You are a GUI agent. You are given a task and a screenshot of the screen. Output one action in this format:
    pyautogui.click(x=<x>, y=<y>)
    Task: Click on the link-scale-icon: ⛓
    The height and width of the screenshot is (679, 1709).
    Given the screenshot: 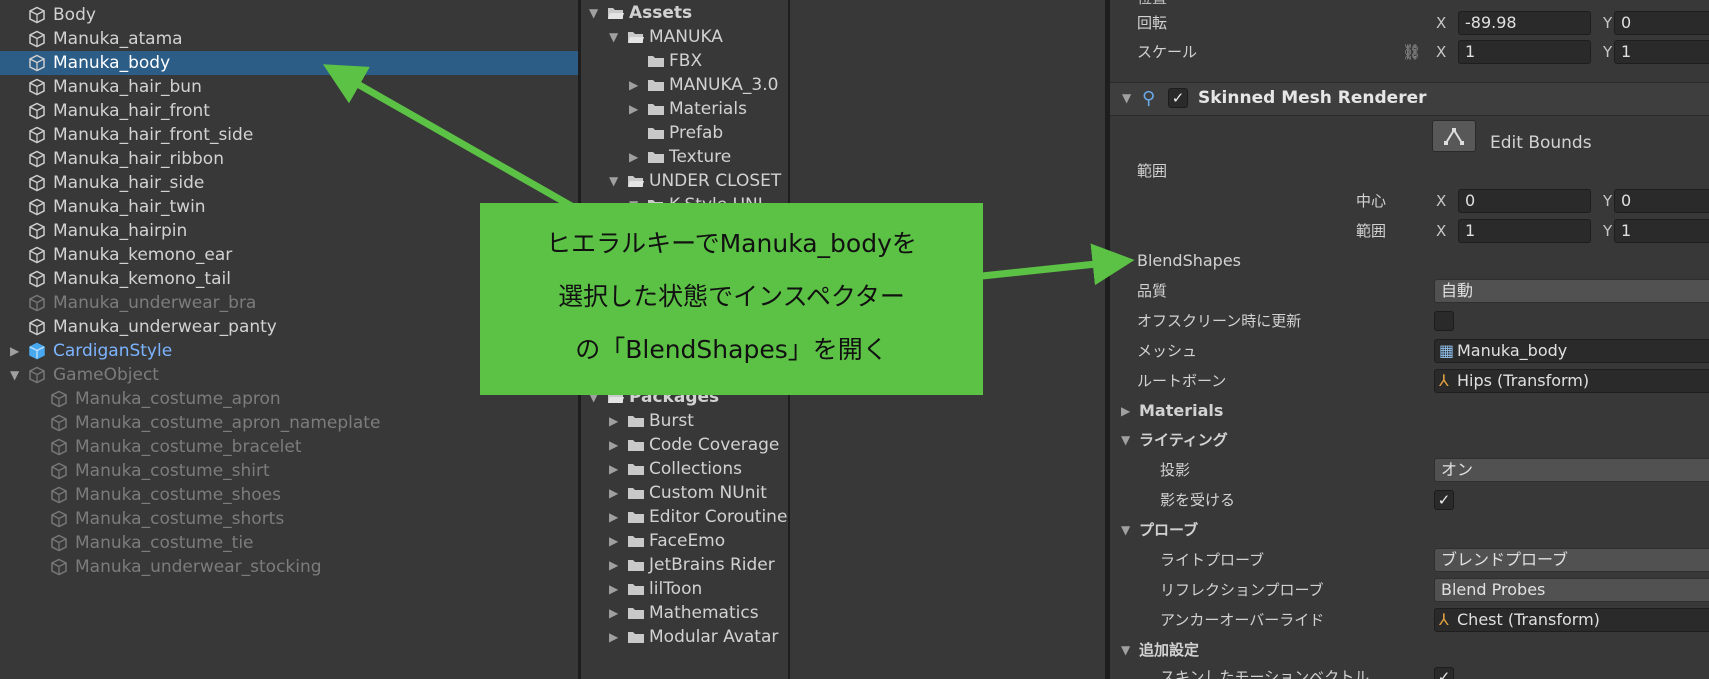 What is the action you would take?
    pyautogui.click(x=1411, y=52)
    